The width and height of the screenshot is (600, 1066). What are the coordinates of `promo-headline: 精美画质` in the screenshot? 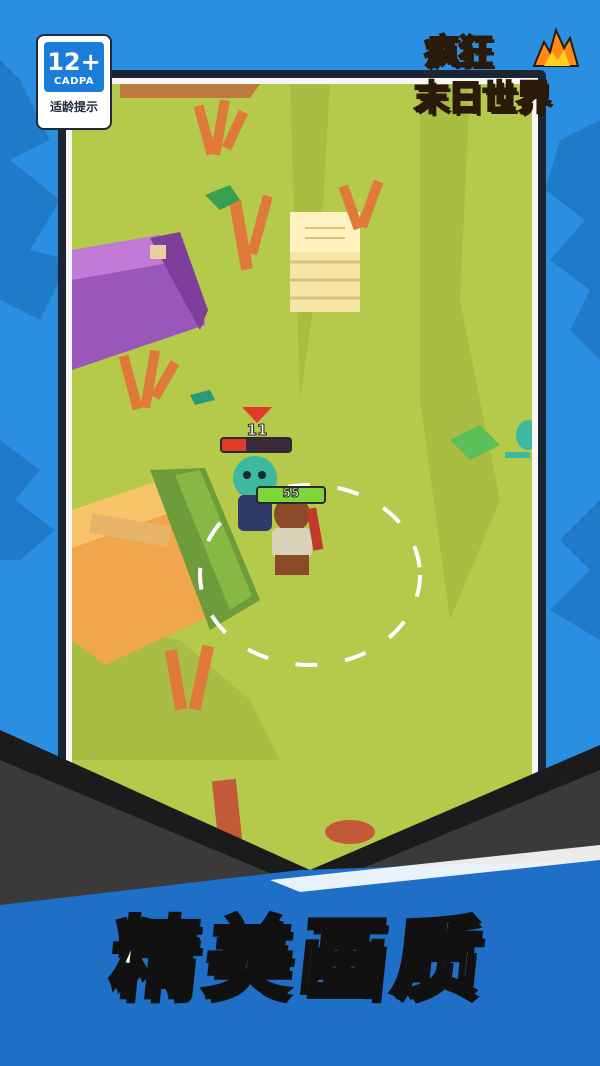 It's located at (299, 958).